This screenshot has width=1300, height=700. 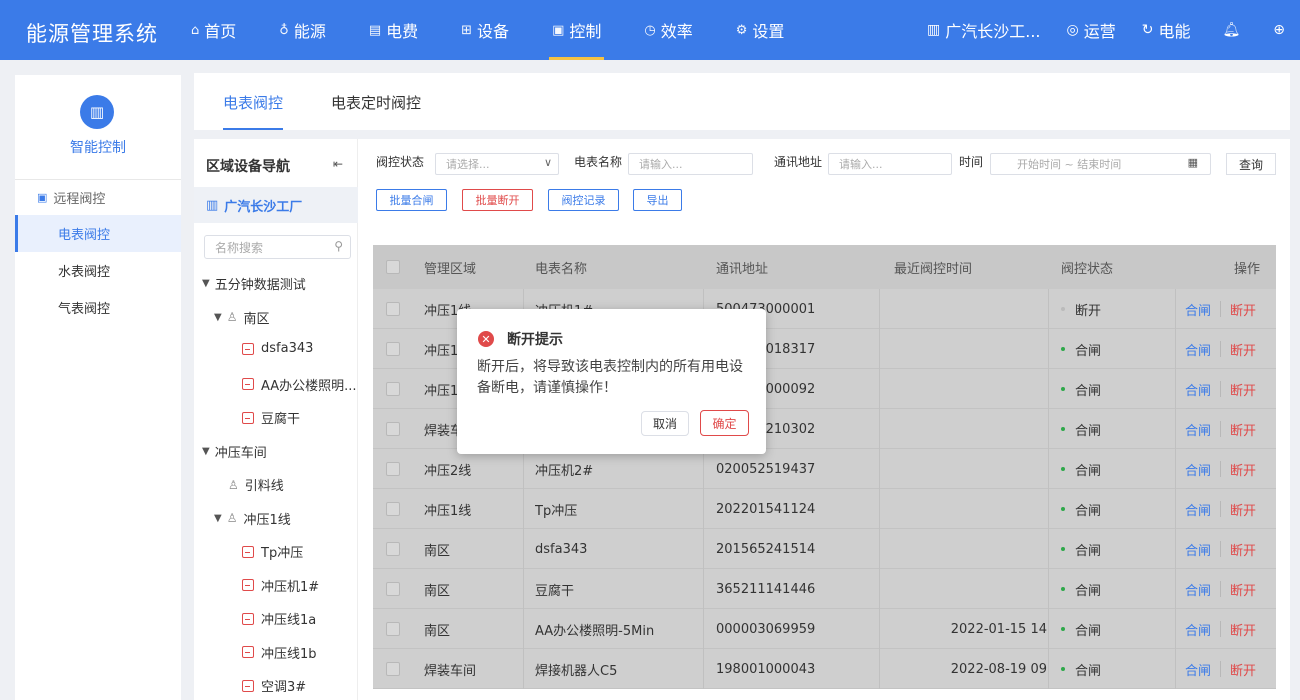 I want to click on table-row: 冲压2线 冲压机2# 020052519437 合闸 合闸 断开, so click(x=824, y=469).